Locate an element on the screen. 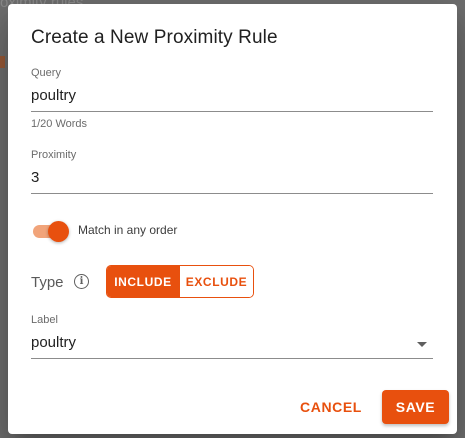  query-field: Query poultry is located at coordinates (232, 89).